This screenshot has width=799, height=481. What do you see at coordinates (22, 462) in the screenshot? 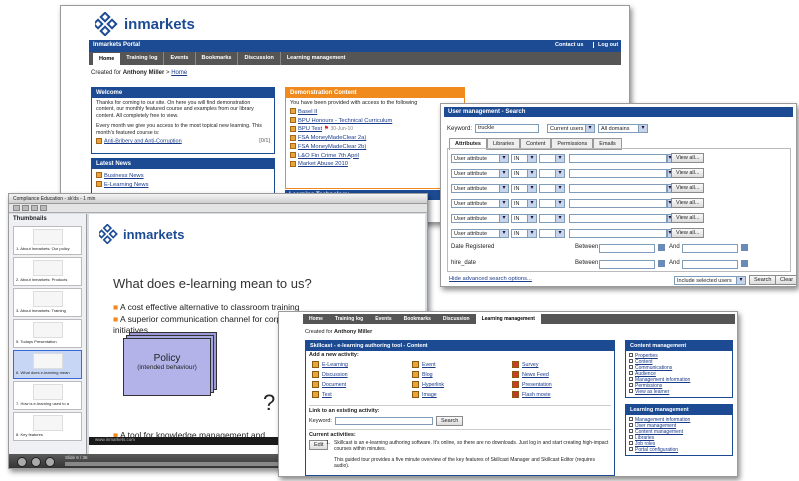
I see `play-button` at bounding box center [22, 462].